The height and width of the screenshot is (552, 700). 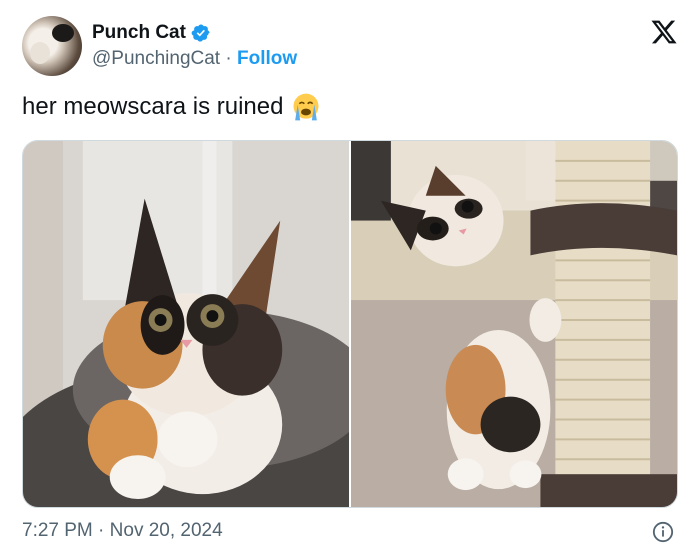 I want to click on tweet-meta: 7:27 PM · Nov 20, 2024, so click(x=122, y=531).